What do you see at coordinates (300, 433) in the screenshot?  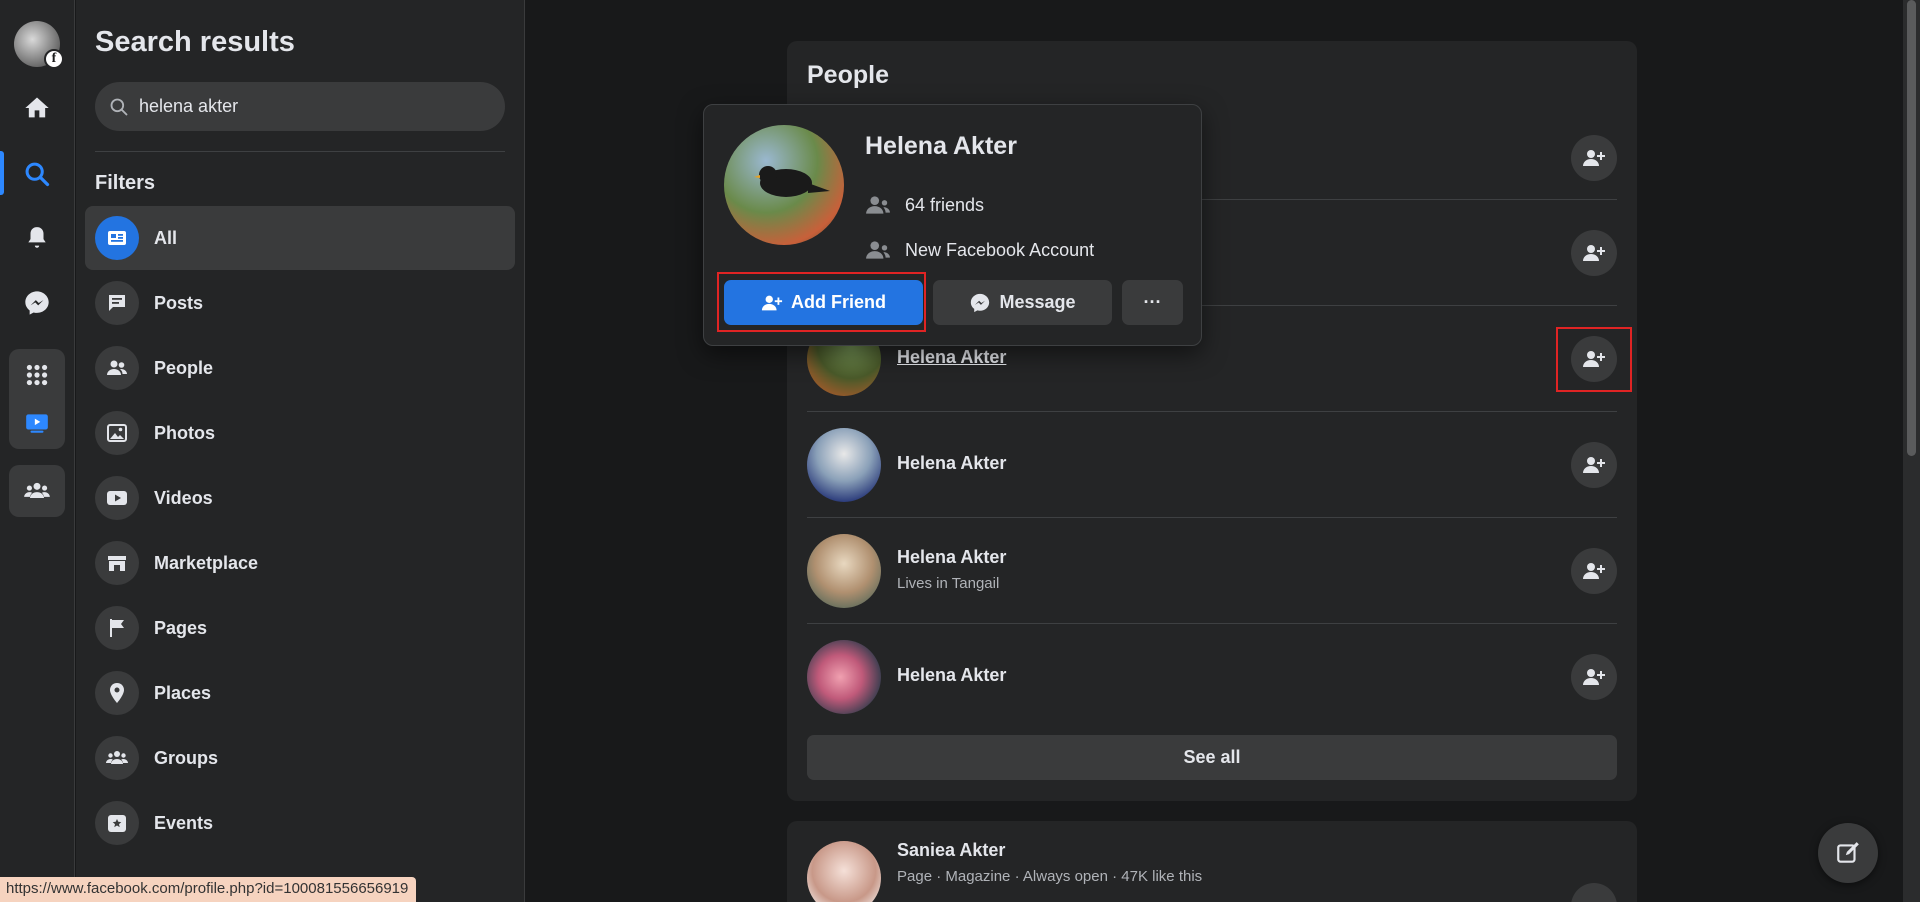 I see `filter-photos: Photos` at bounding box center [300, 433].